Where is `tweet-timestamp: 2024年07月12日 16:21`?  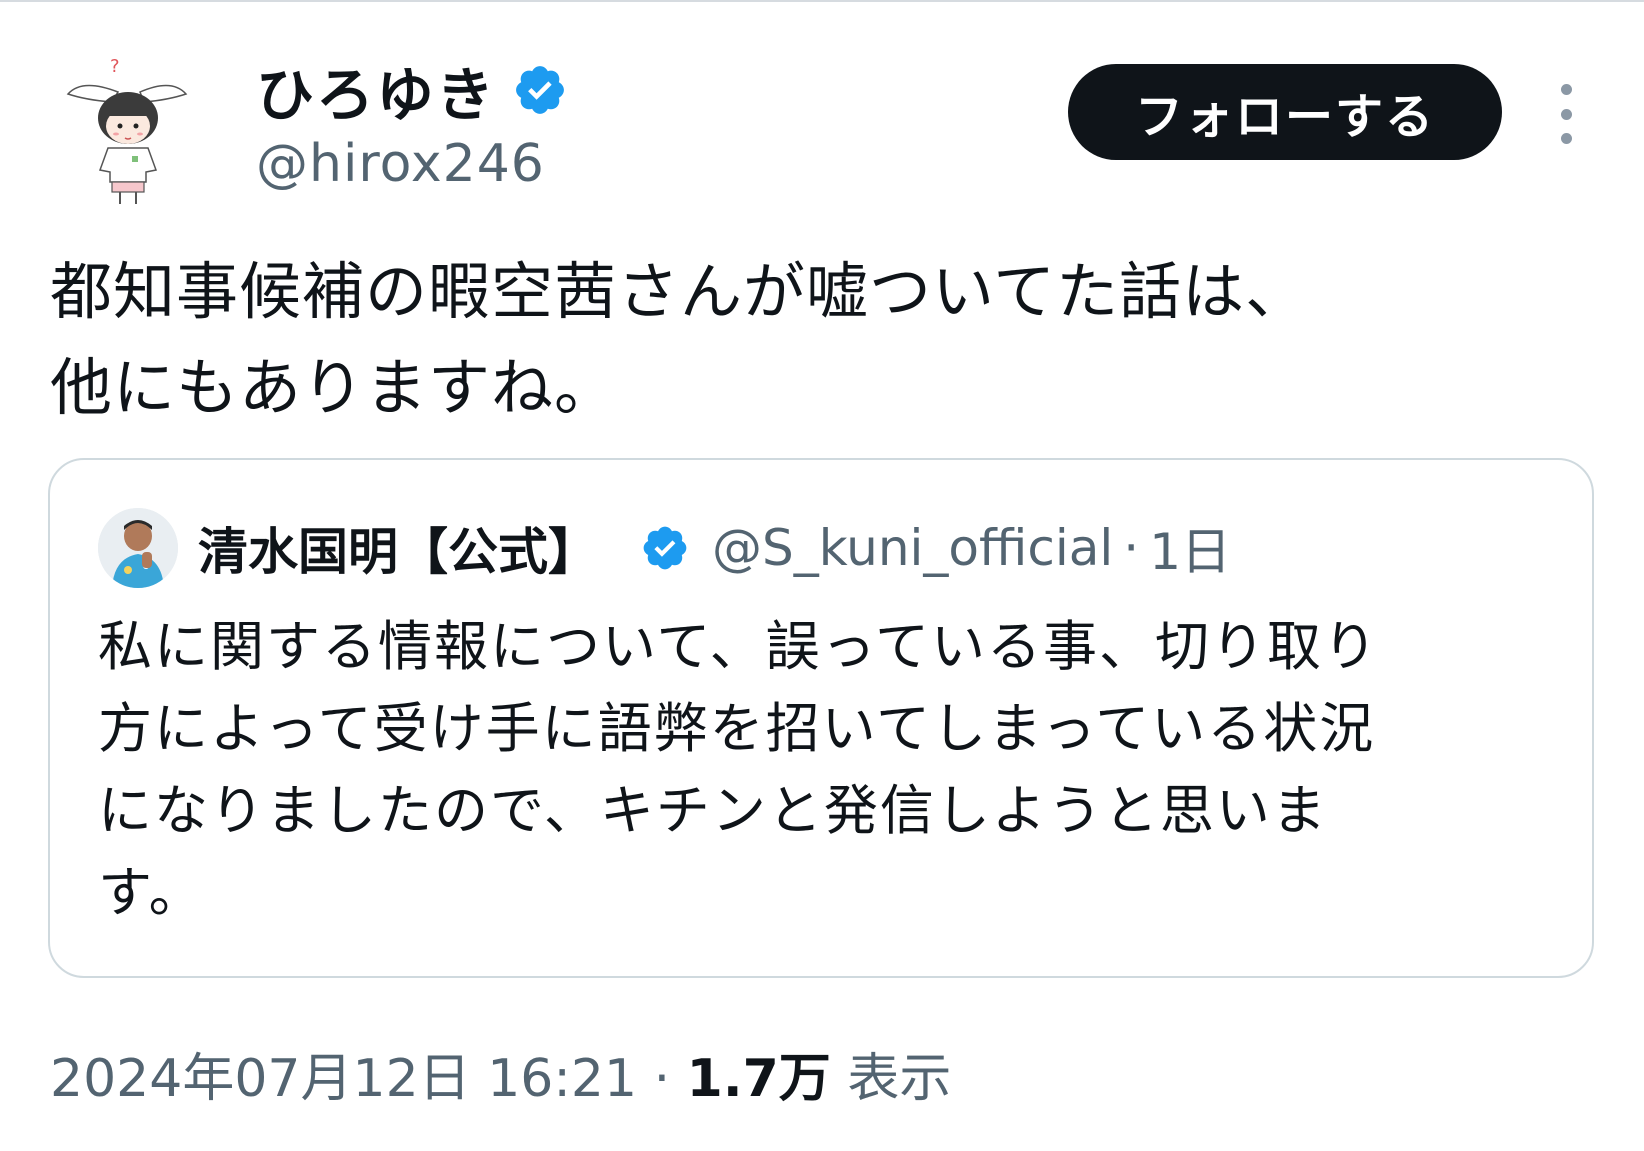 tweet-timestamp: 2024年07月12日 16:21 is located at coordinates (343, 1079).